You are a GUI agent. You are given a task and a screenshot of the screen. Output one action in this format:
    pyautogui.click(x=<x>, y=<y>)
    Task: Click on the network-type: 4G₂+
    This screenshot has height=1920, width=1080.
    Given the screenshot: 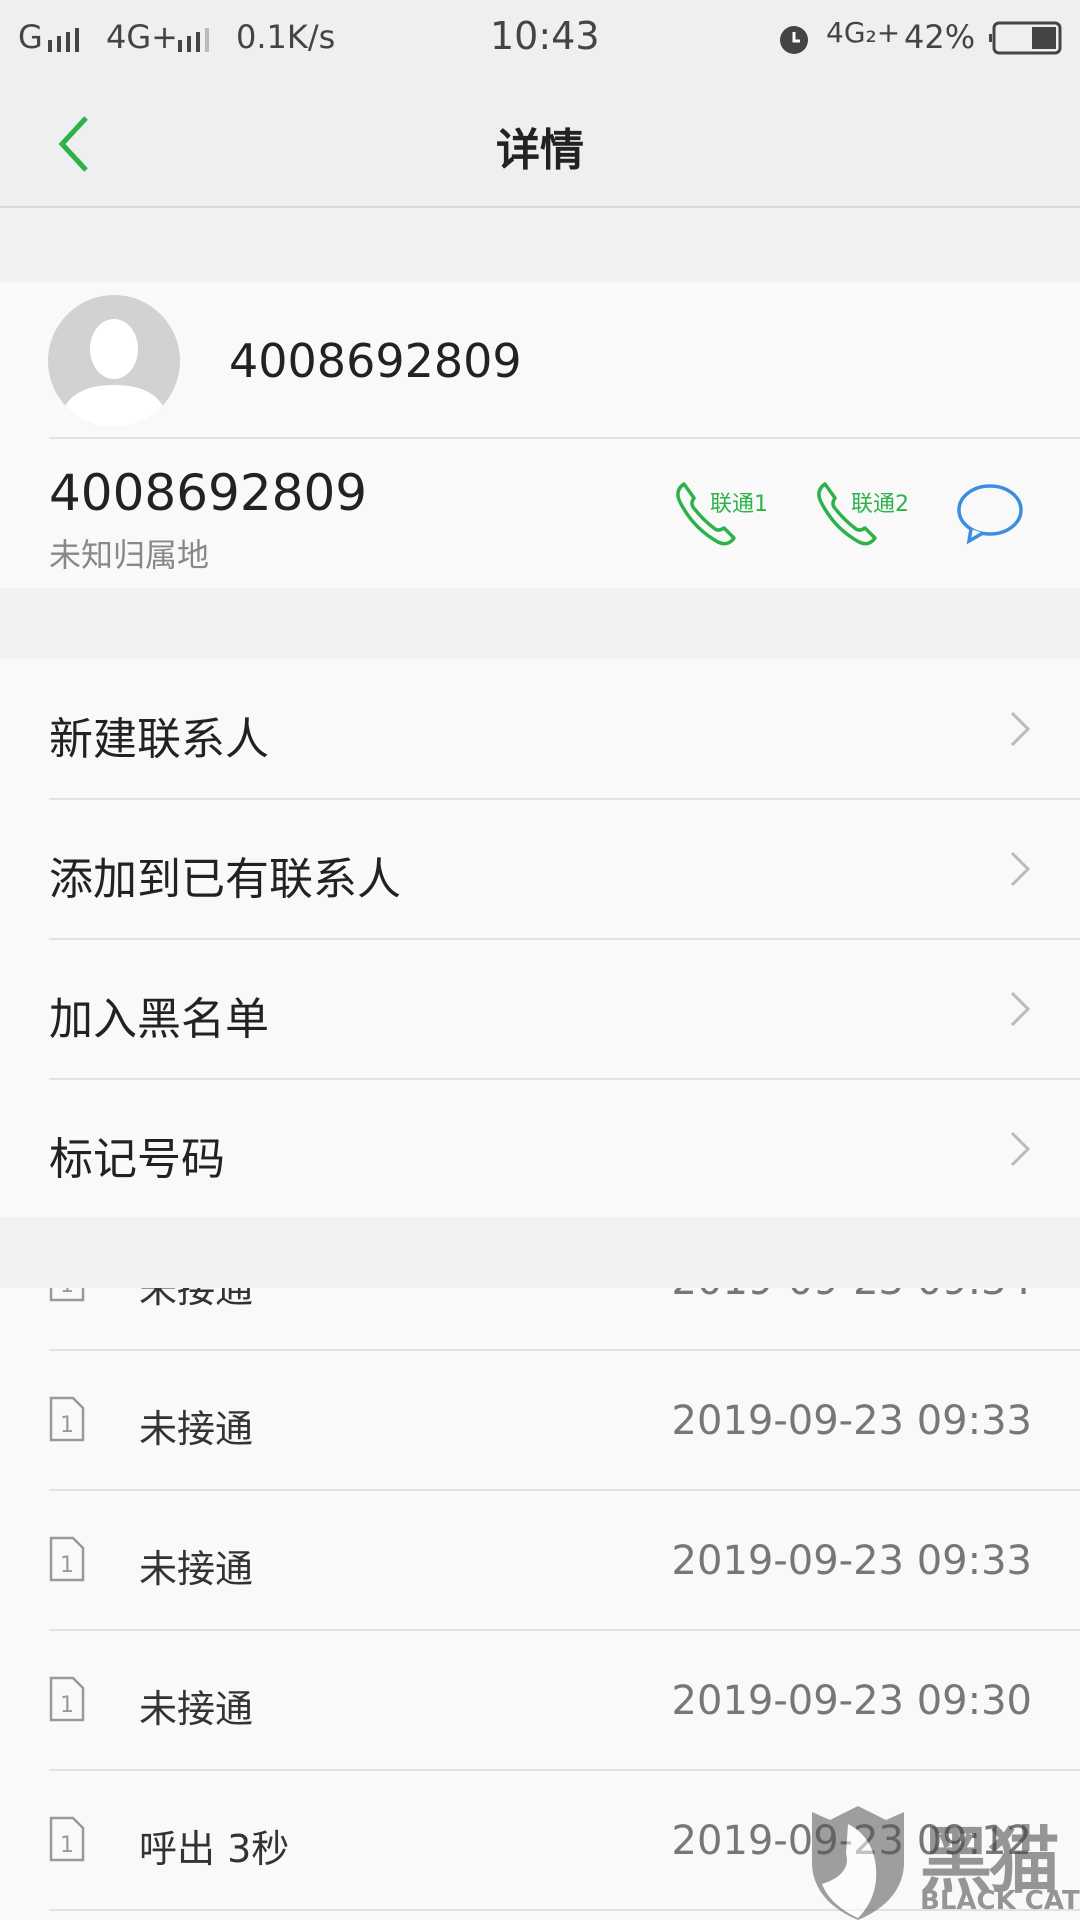 What is the action you would take?
    pyautogui.click(x=863, y=32)
    